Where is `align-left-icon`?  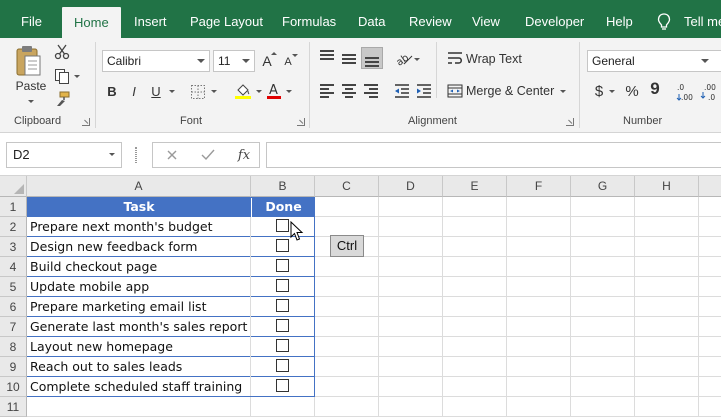 align-left-icon is located at coordinates (327, 91).